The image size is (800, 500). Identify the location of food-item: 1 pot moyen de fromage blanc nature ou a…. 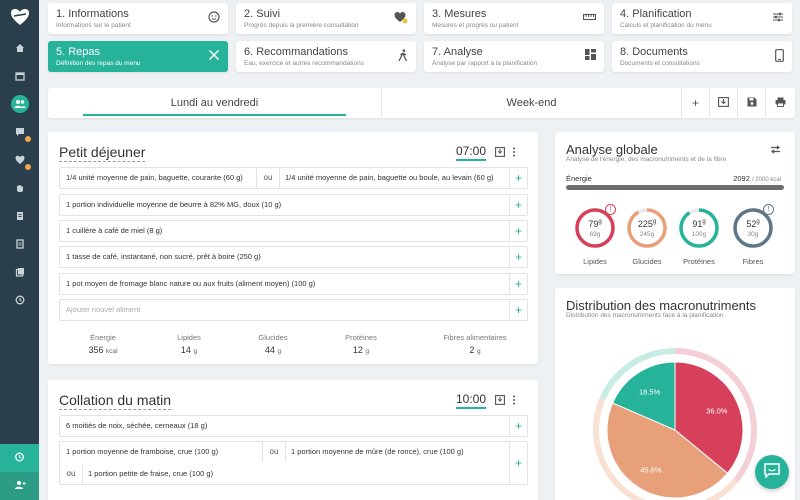
(187, 284).